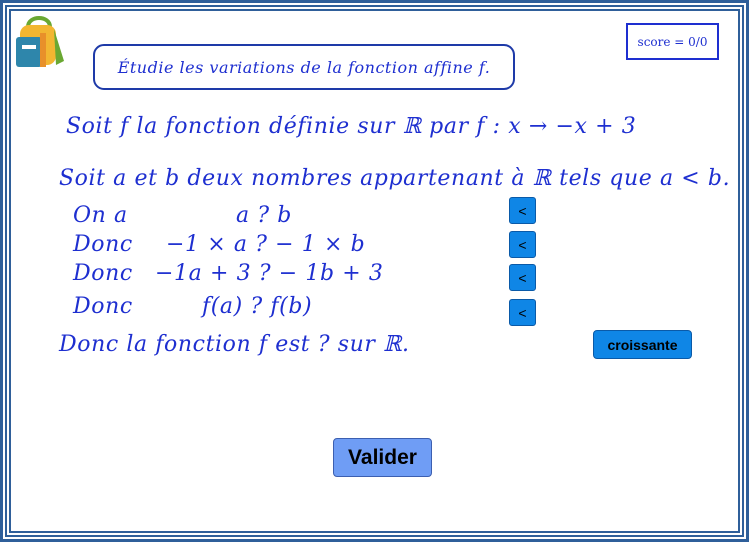 The width and height of the screenshot is (749, 542). I want to click on backpack-icon, so click(40, 41).